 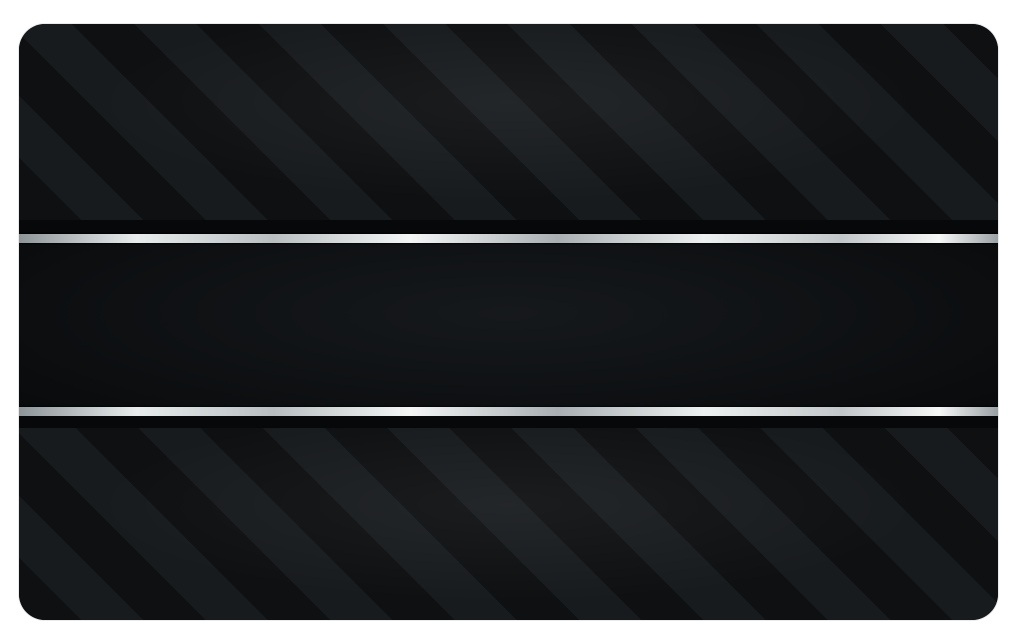 What do you see at coordinates (508, 238) in the screenshot?
I see `silver-line-top` at bounding box center [508, 238].